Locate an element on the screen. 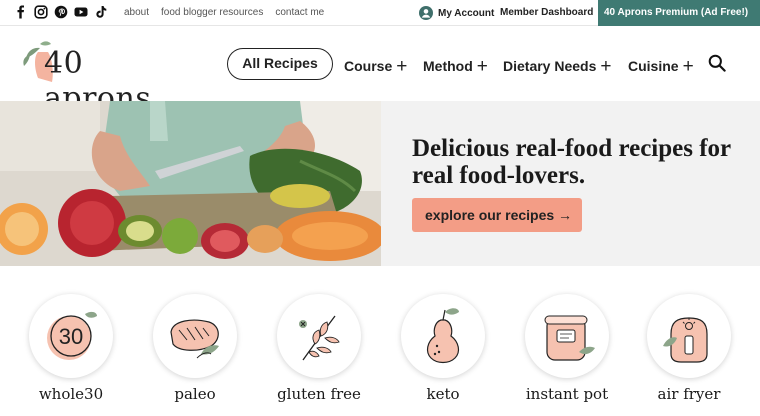 This screenshot has height=416, width=760. pinterest-icon is located at coordinates (61, 12).